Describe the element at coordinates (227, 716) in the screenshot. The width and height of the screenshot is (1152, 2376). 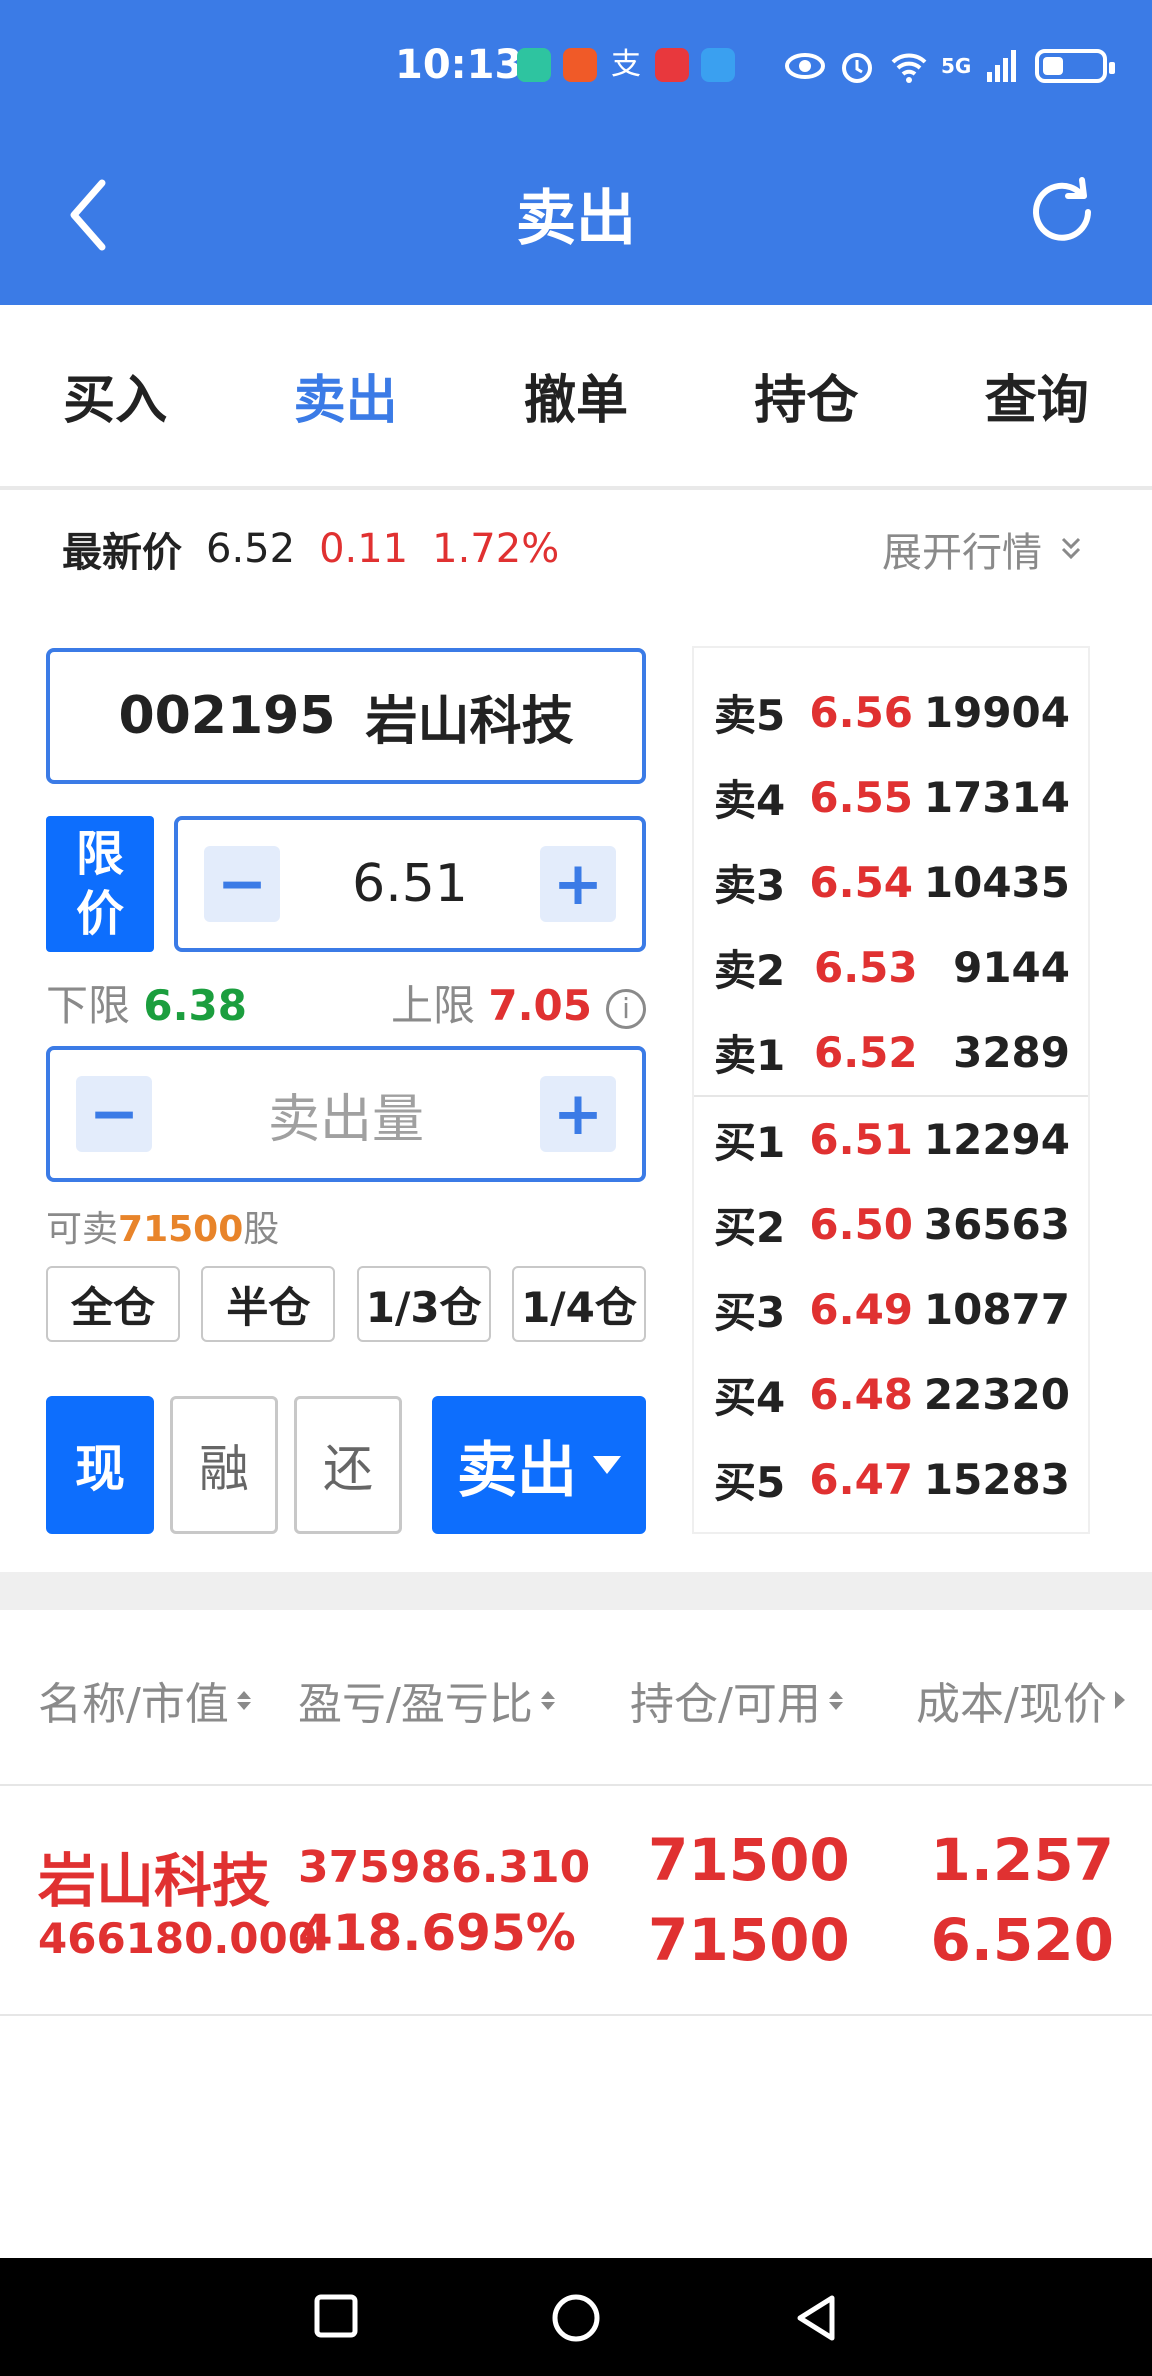
I see `stock-code: 002195` at that location.